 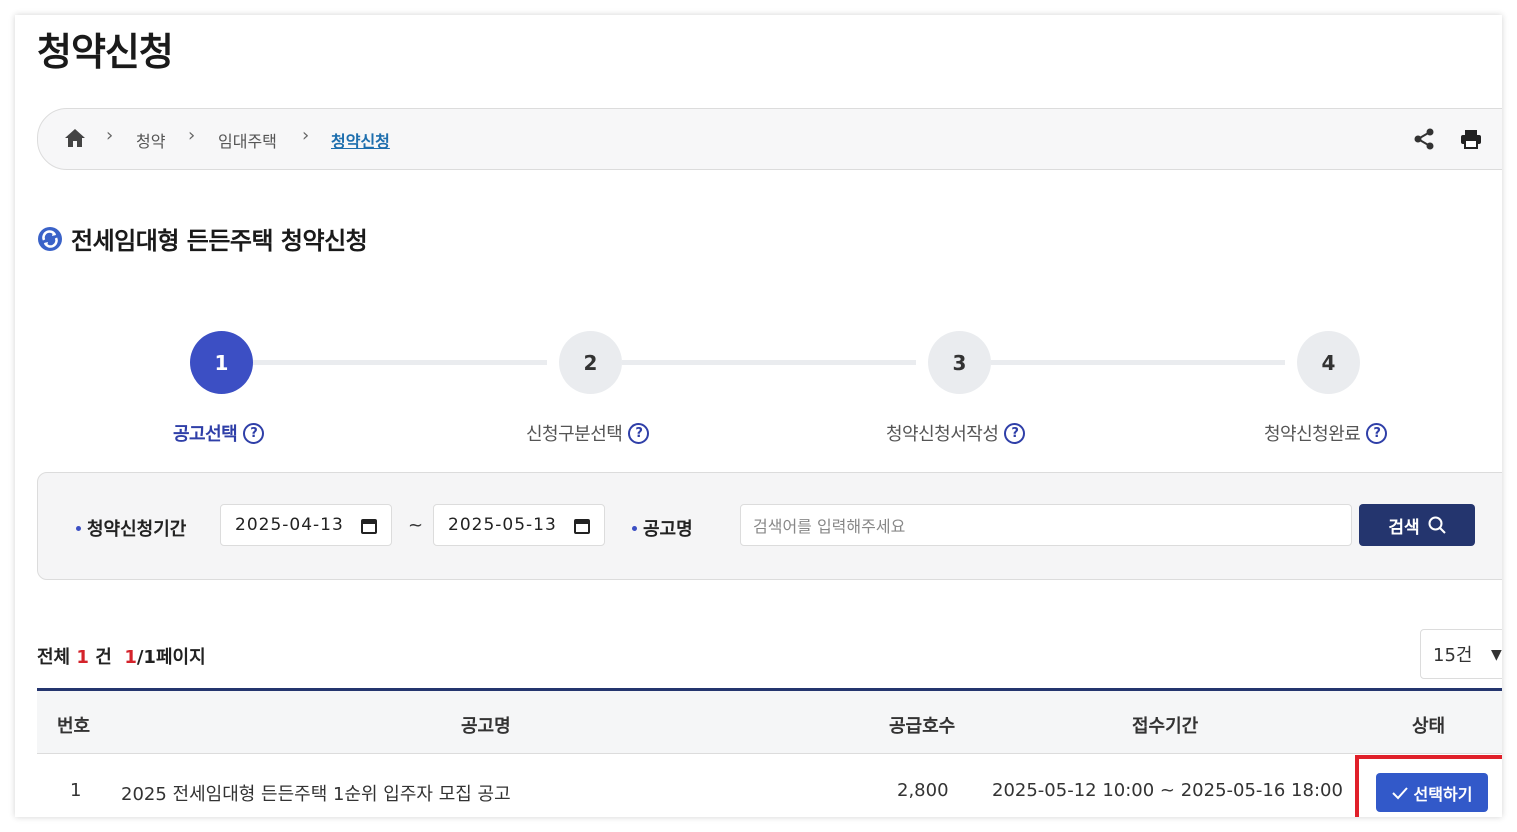 What do you see at coordinates (219, 241) in the screenshot?
I see `section-title-text: 전세임대형 든든주택 청약신청` at bounding box center [219, 241].